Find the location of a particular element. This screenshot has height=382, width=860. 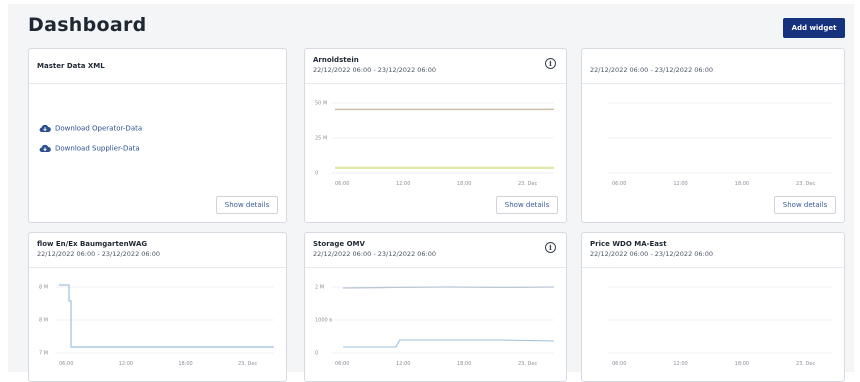

y-tick-label: 25 M is located at coordinates (321, 139).